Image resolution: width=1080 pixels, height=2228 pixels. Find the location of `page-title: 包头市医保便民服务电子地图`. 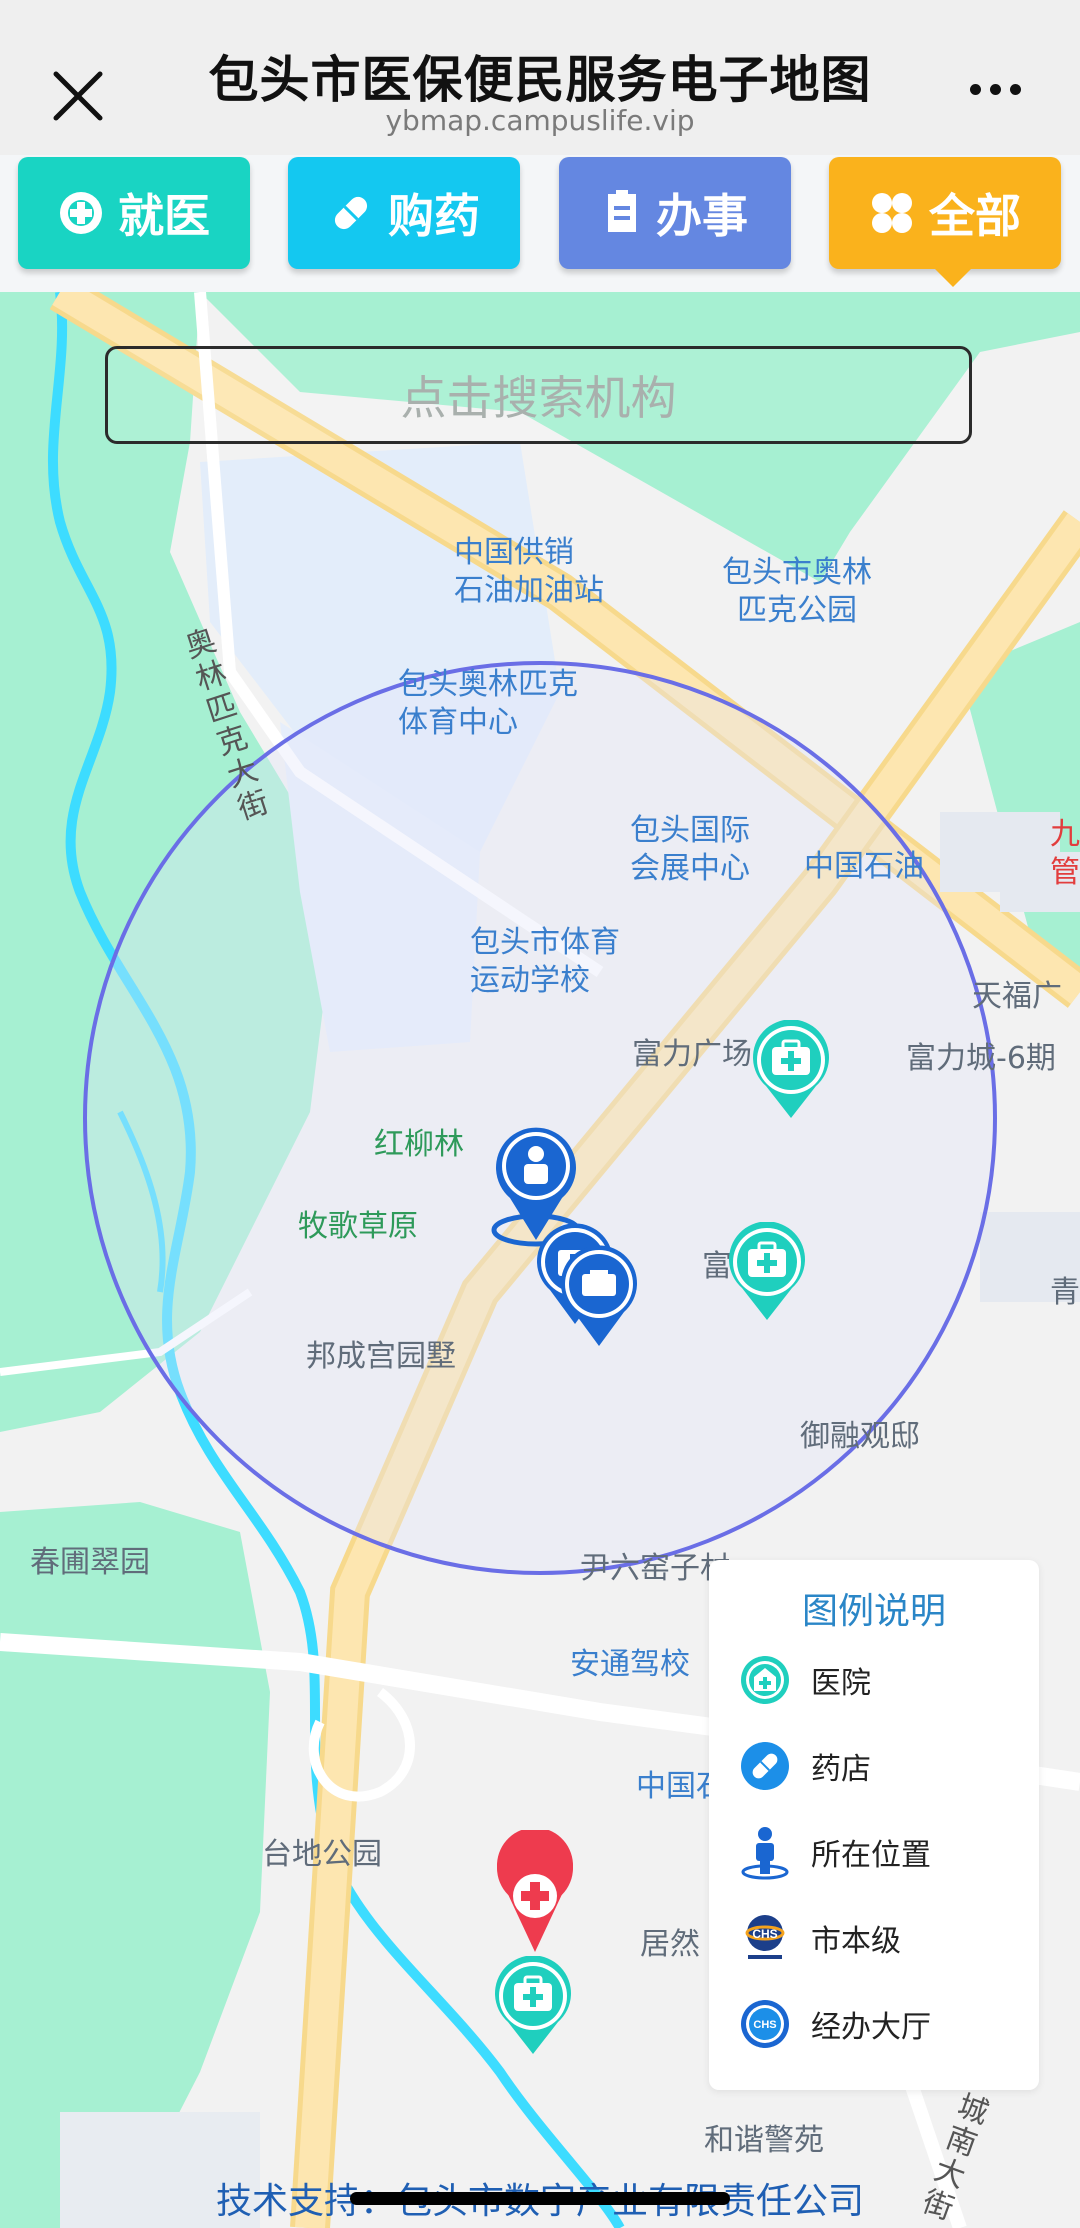

page-title: 包头市医保便民服务电子地图 is located at coordinates (540, 80).